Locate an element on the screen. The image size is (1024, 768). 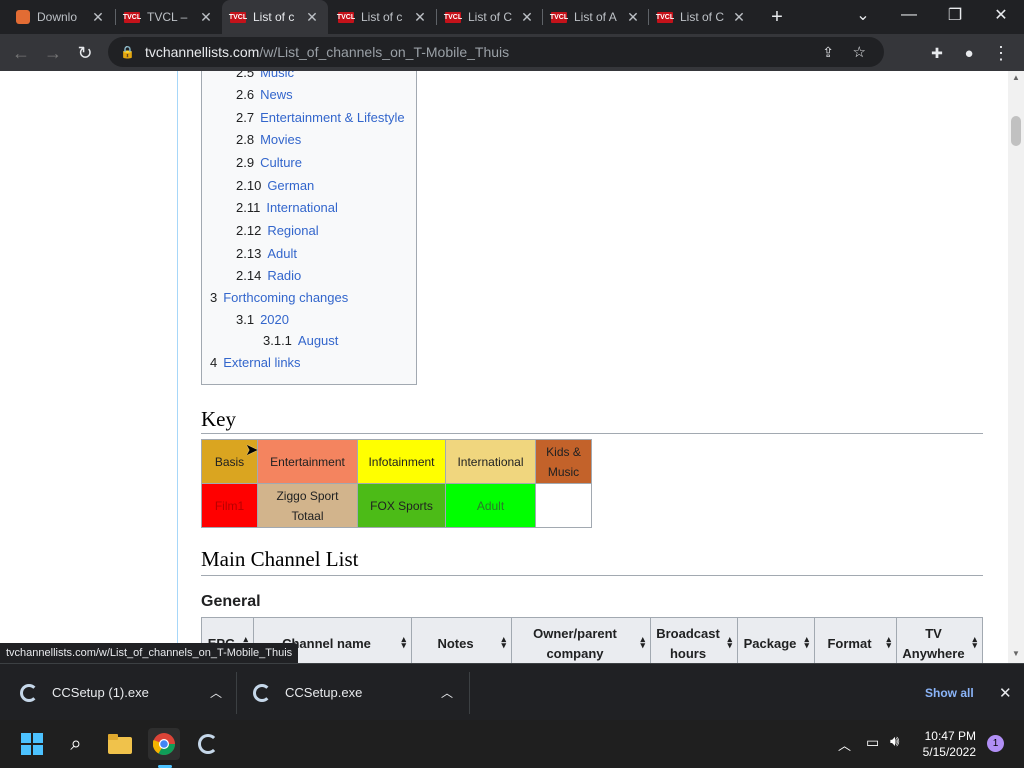
toc-entry: 4 External links is located at coordinates (255, 362).